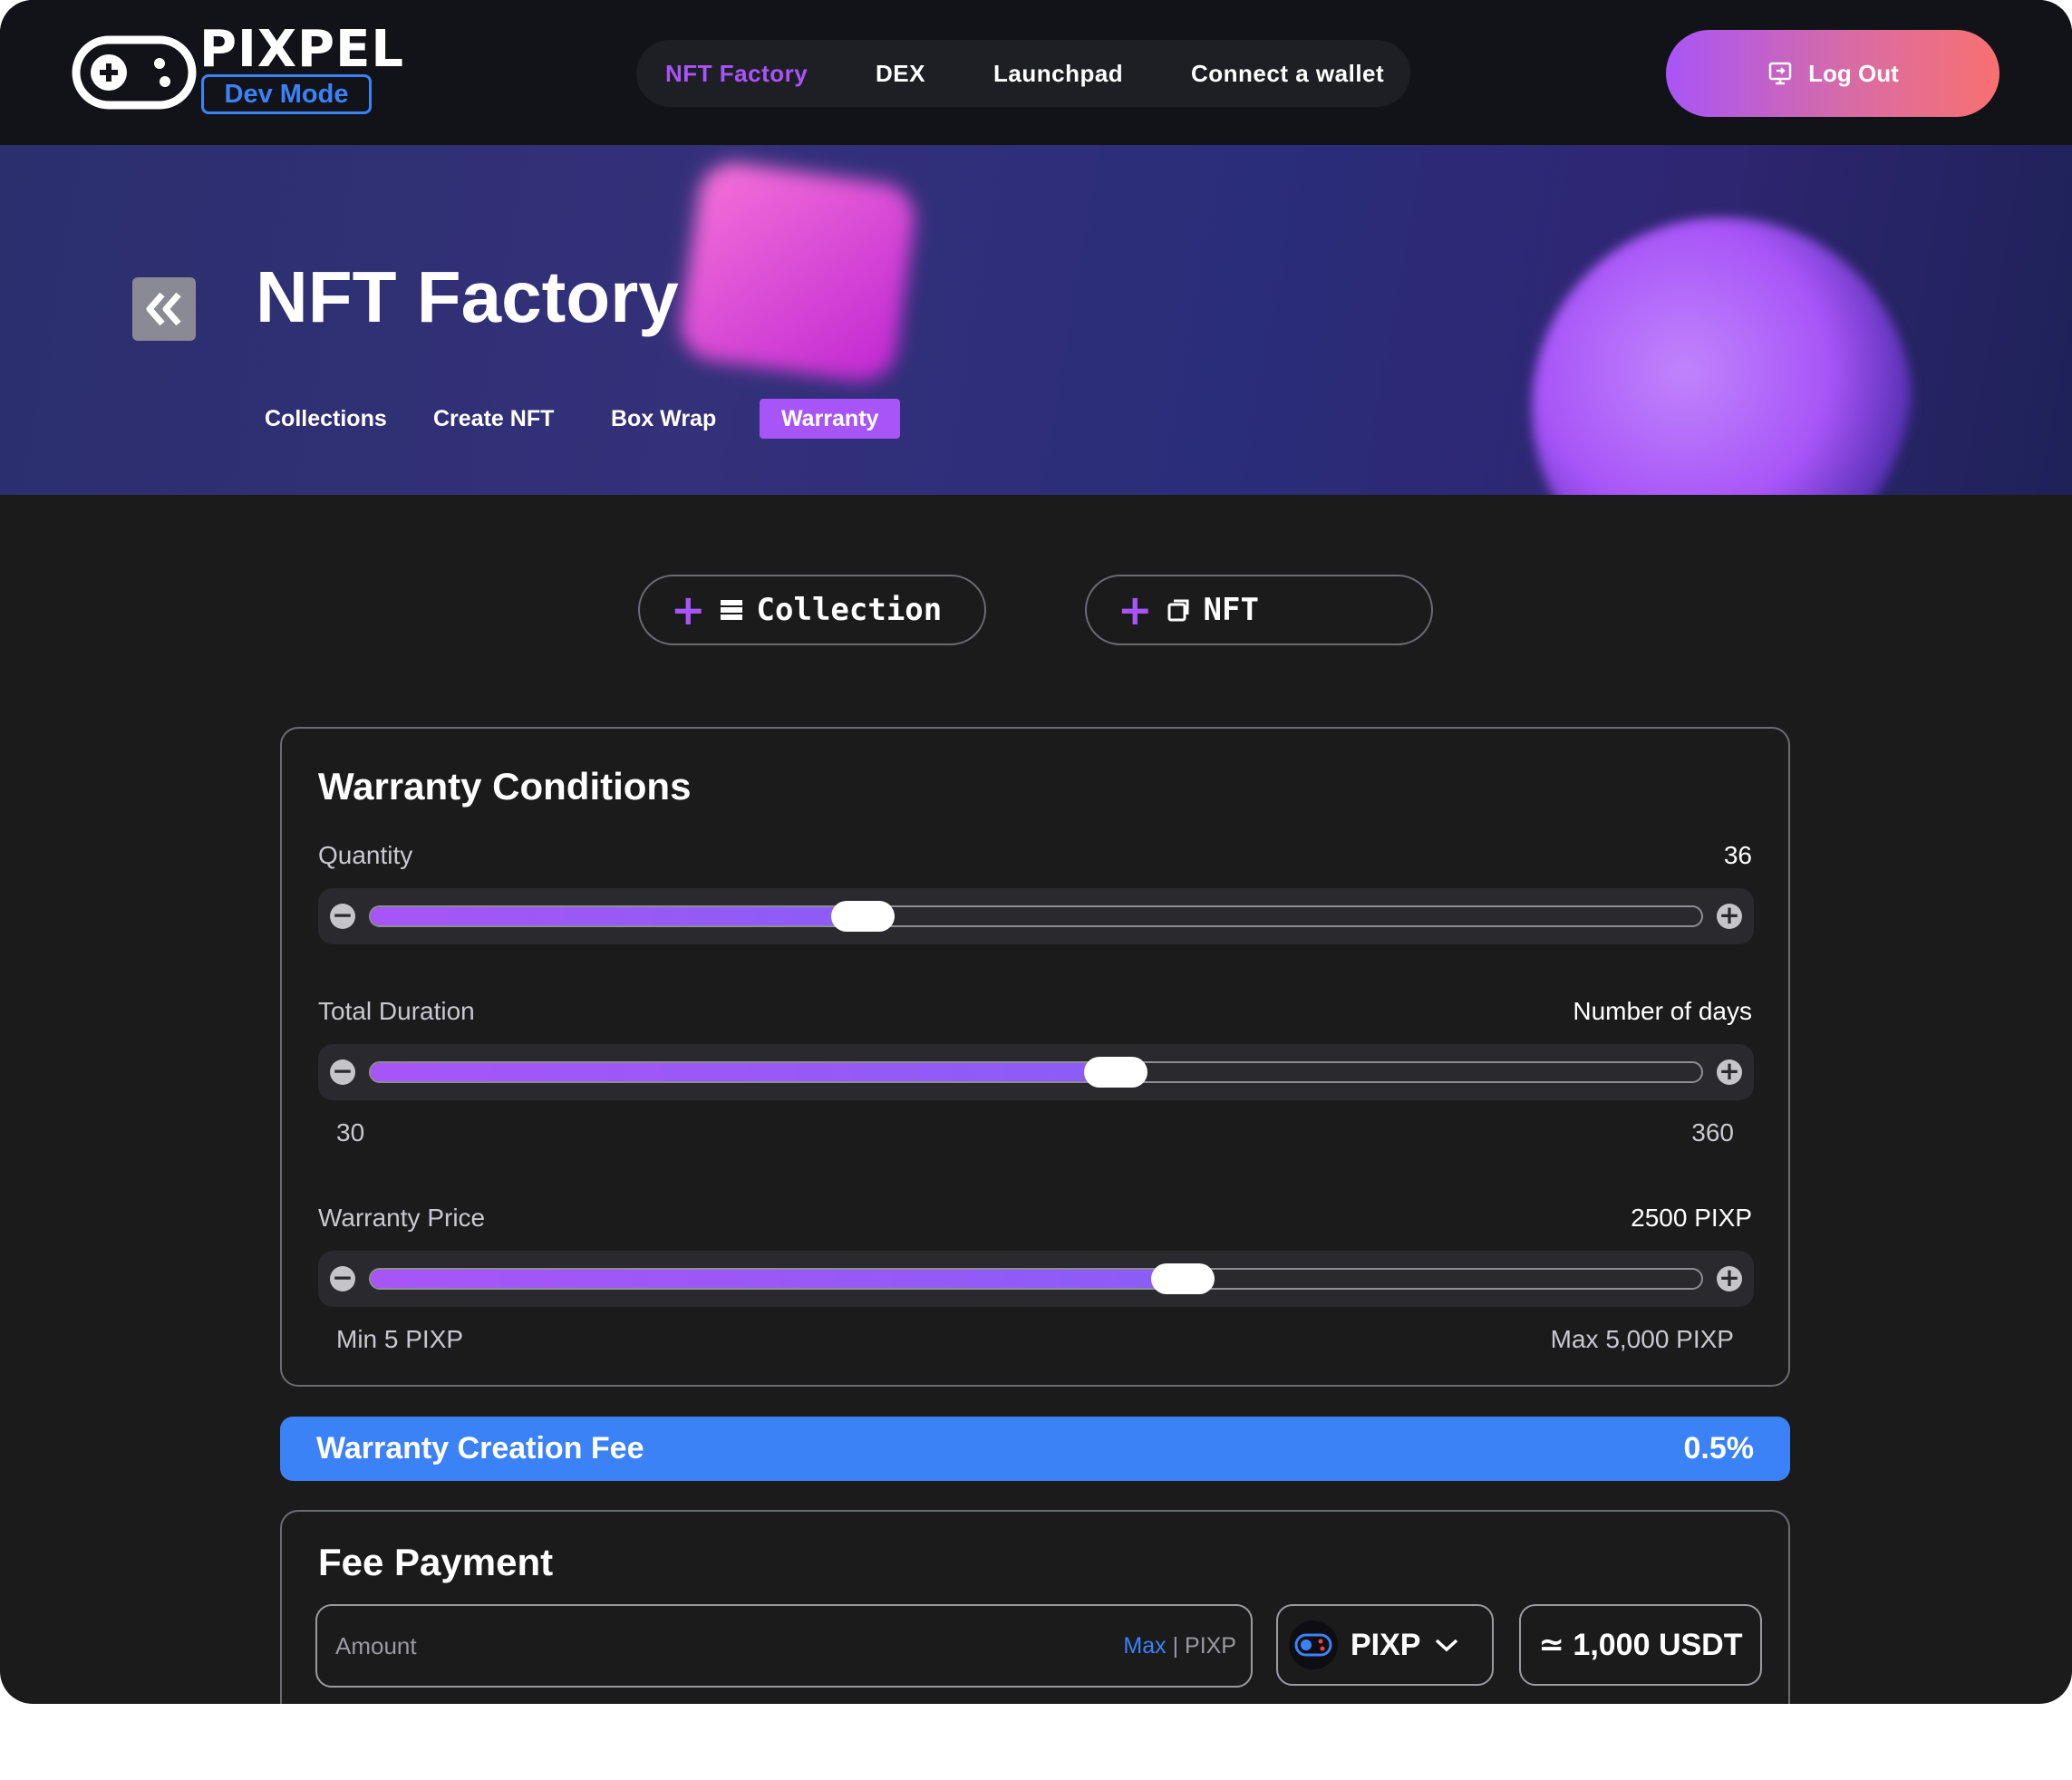 This screenshot has height=1780, width=2072. I want to click on decrease-duration-icon: −, so click(342, 1072).